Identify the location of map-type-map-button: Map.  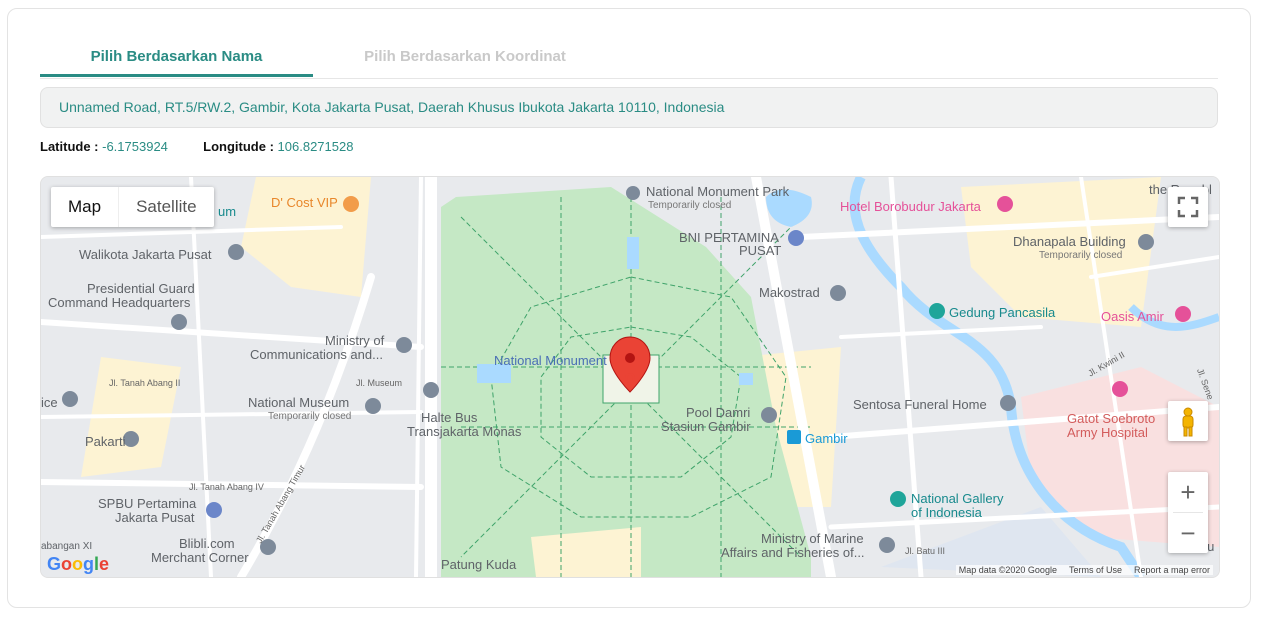
(85, 207).